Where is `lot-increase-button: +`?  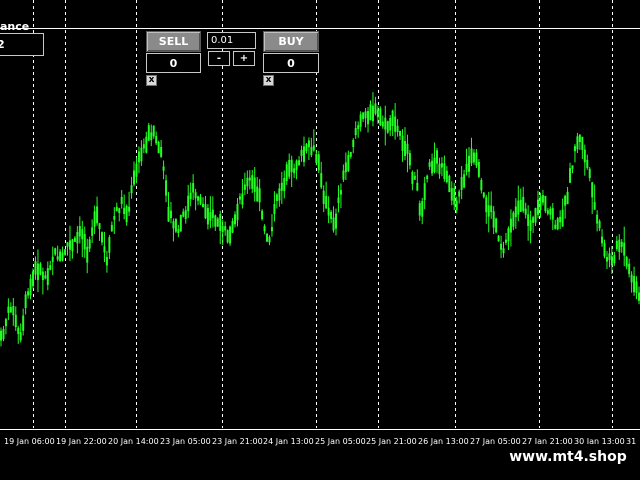
lot-increase-button: + is located at coordinates (244, 58).